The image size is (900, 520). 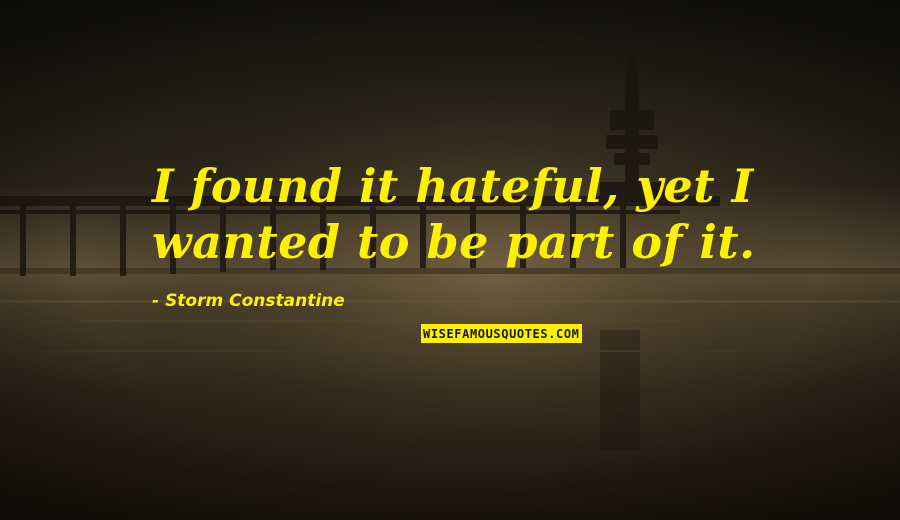 I want to click on author-dash: -, so click(x=156, y=301).